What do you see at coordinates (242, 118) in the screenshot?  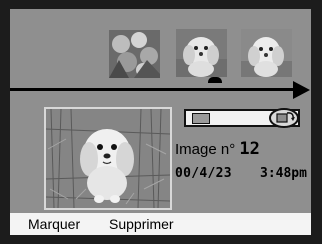 I see `image-scroll-slider` at bounding box center [242, 118].